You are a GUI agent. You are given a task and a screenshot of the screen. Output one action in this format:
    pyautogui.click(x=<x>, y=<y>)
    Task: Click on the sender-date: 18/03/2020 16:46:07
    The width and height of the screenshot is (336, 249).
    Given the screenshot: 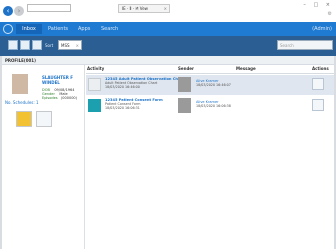 What is the action you would take?
    pyautogui.click(x=213, y=85)
    